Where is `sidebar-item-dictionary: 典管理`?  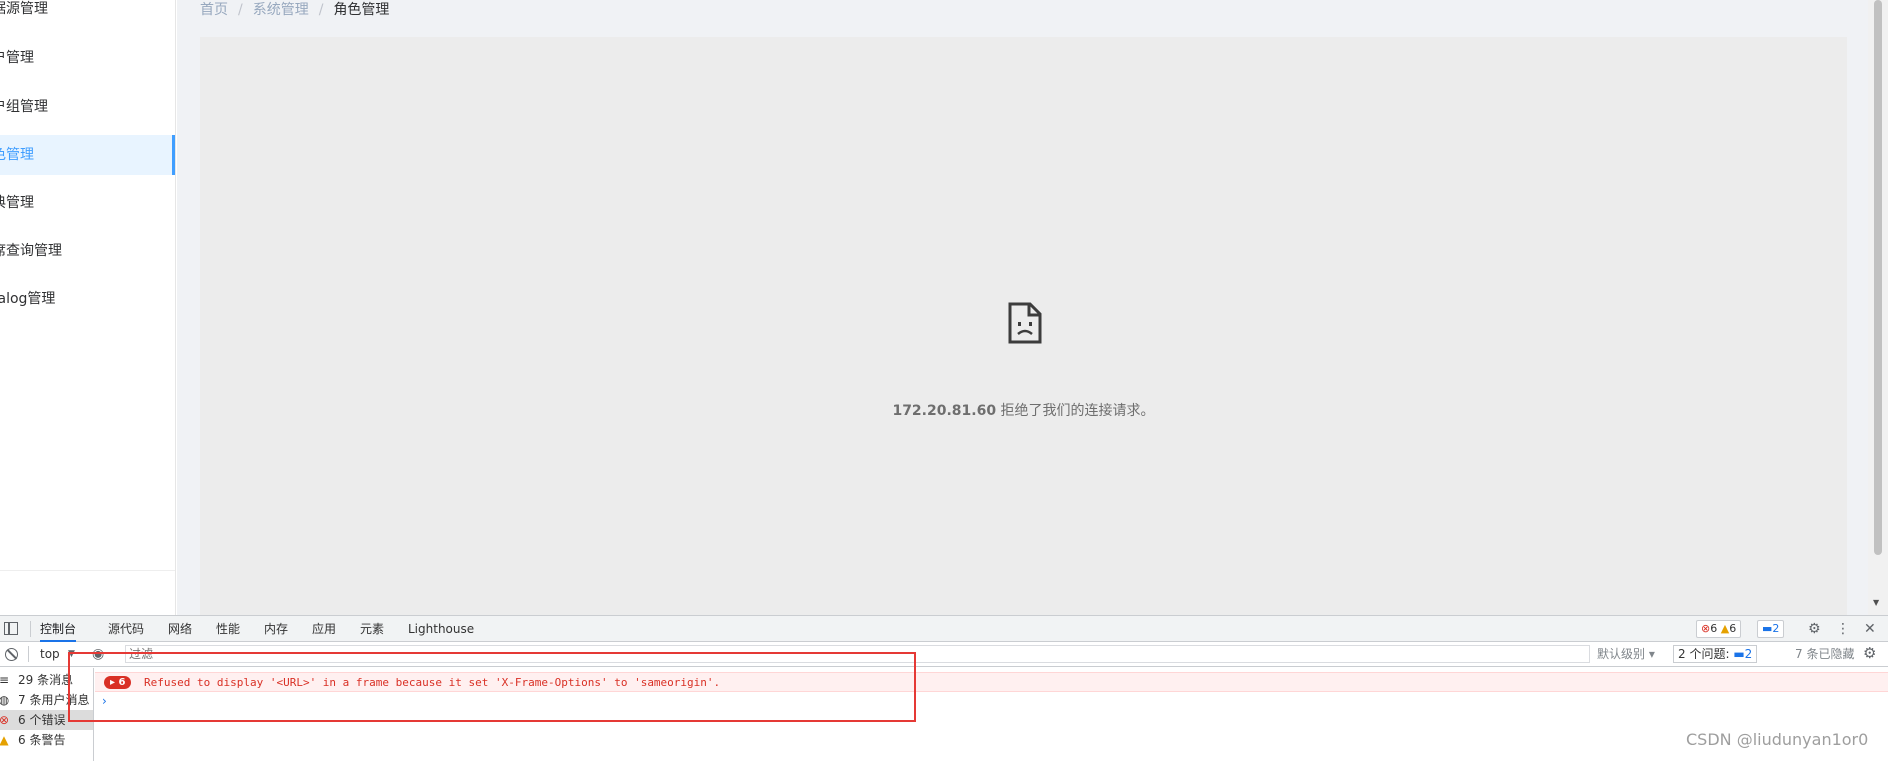
sidebar-item-dictionary: 典管理 is located at coordinates (87, 203).